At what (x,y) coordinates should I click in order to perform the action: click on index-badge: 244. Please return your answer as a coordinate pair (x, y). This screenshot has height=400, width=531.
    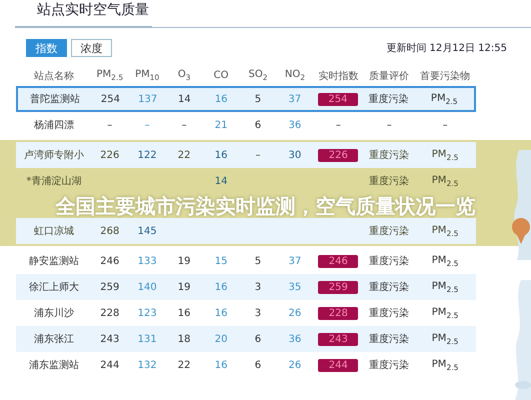
    Looking at the image, I should click on (338, 365).